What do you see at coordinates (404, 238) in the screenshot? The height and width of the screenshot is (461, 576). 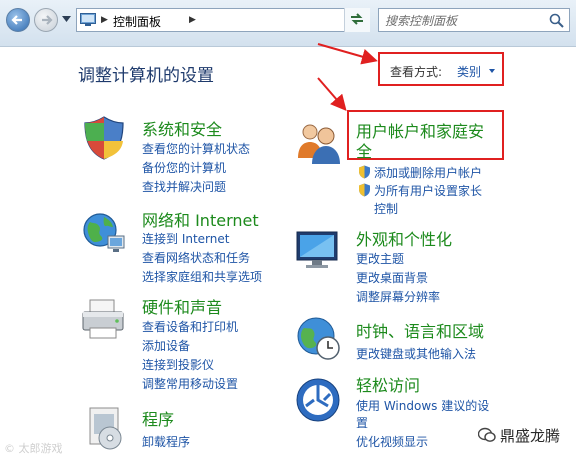 I see `category-appearance: 外观和个性化` at bounding box center [404, 238].